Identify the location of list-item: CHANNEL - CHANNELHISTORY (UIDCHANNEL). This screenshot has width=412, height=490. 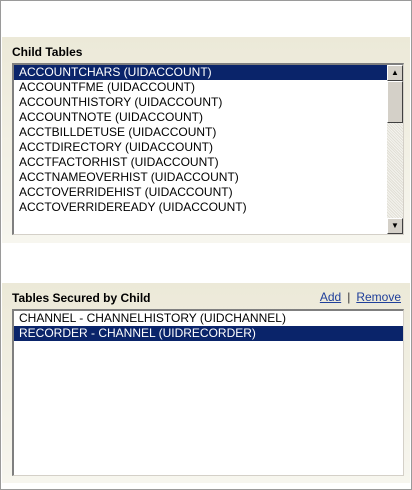
(208, 318).